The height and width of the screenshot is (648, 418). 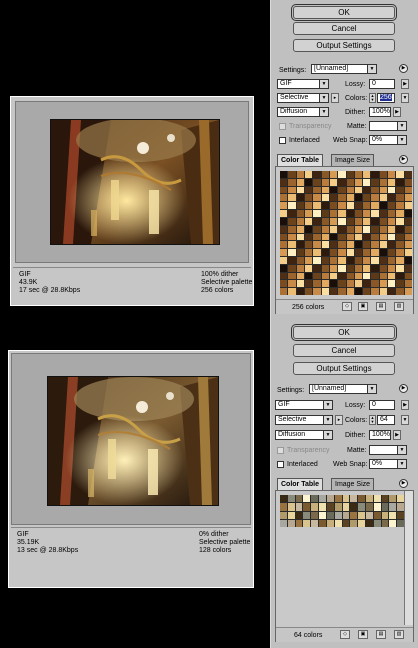 What do you see at coordinates (372, 98) in the screenshot?
I see `up-down-arrows-icon: ▲ ▼` at bounding box center [372, 98].